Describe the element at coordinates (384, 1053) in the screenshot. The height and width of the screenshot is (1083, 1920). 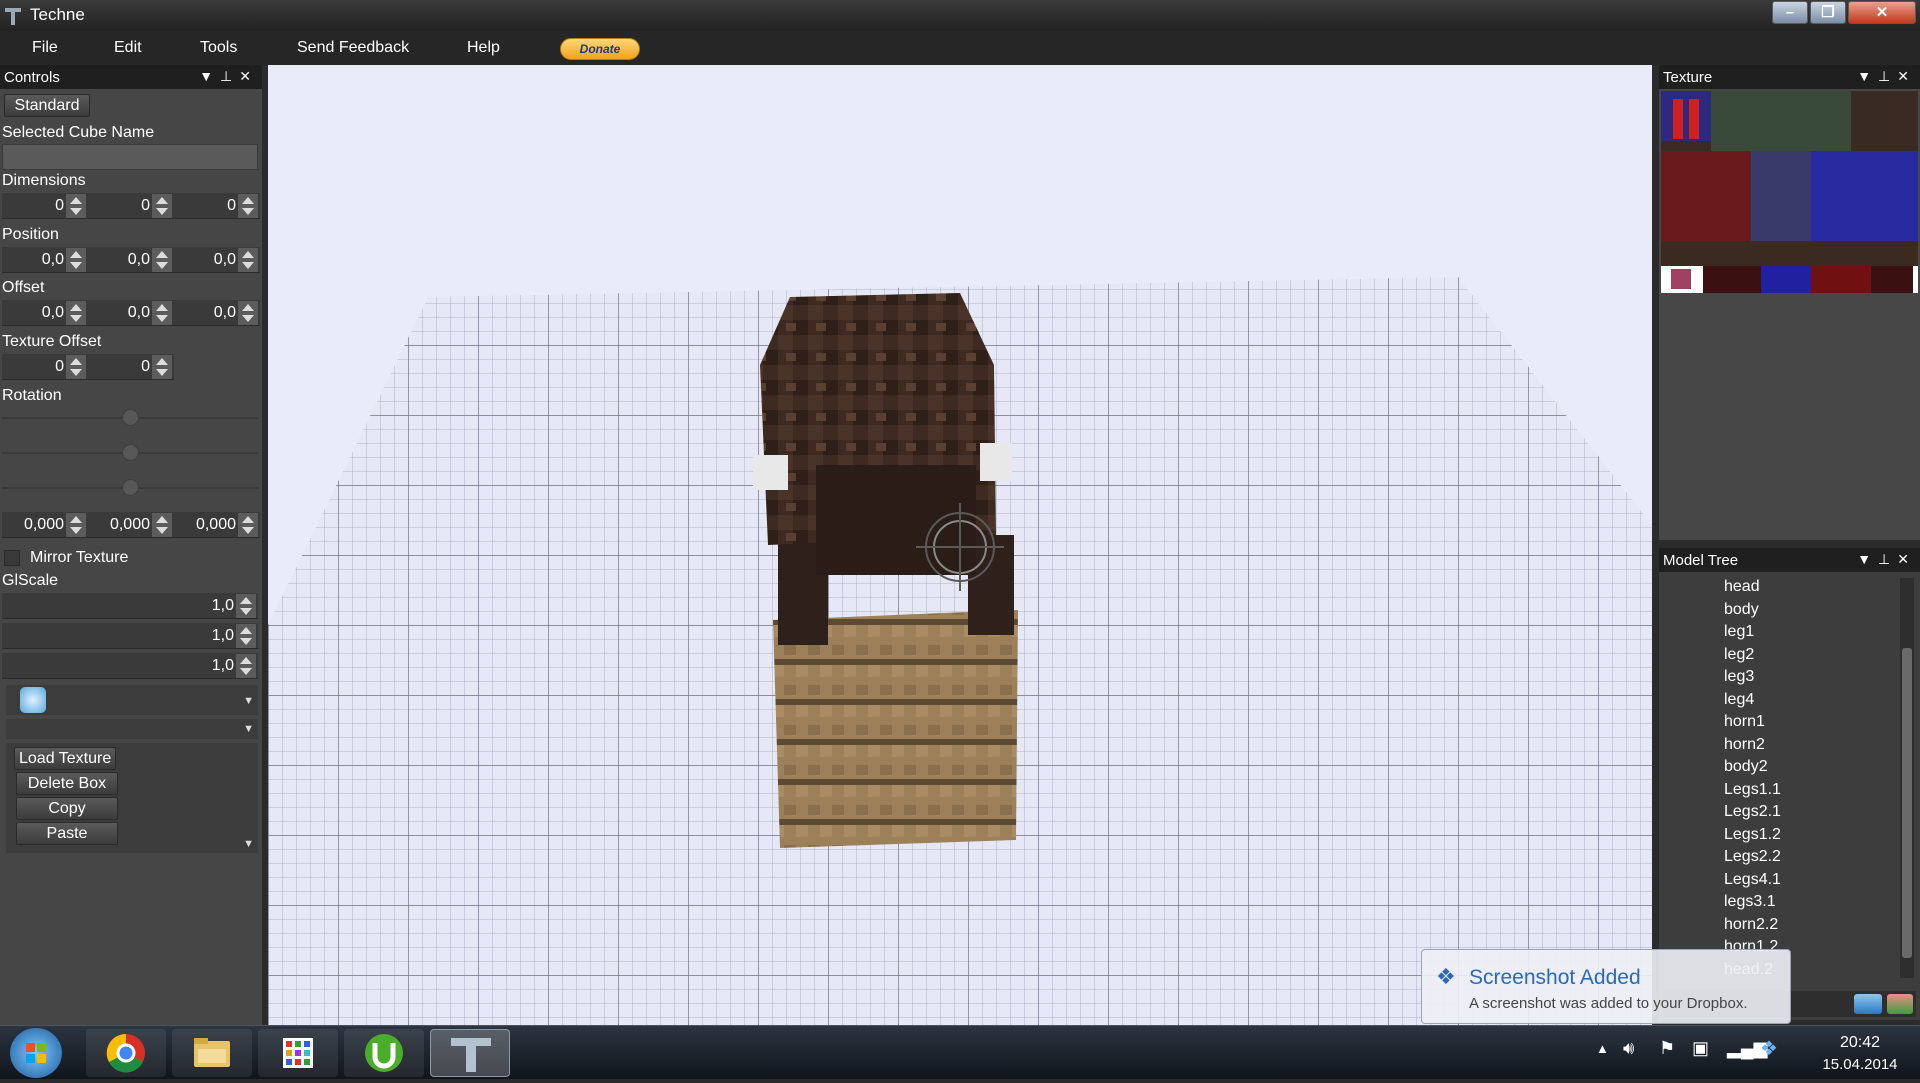
I see `utorrent-taskbar-button` at that location.